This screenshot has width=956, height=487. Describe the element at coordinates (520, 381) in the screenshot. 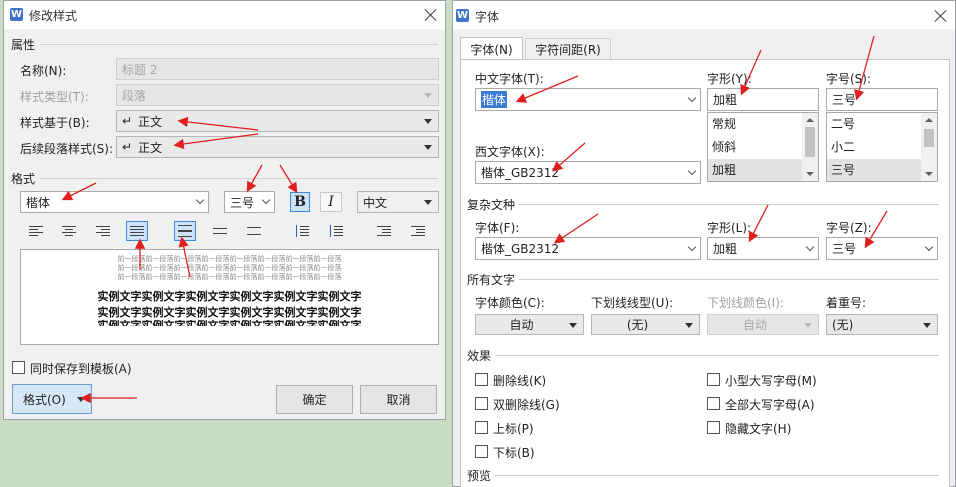

I see `strikethrough-label: 删除线(K)` at that location.